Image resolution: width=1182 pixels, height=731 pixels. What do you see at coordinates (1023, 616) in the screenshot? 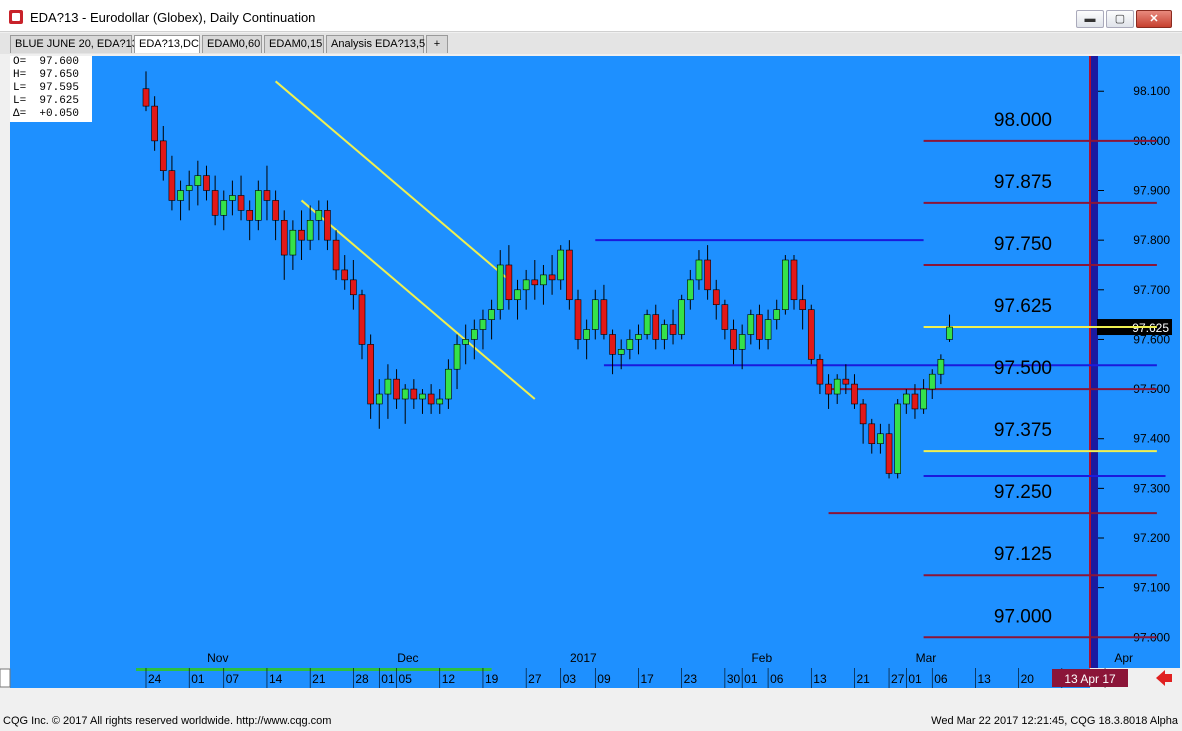
I see `level-label: 97.000` at bounding box center [1023, 616].